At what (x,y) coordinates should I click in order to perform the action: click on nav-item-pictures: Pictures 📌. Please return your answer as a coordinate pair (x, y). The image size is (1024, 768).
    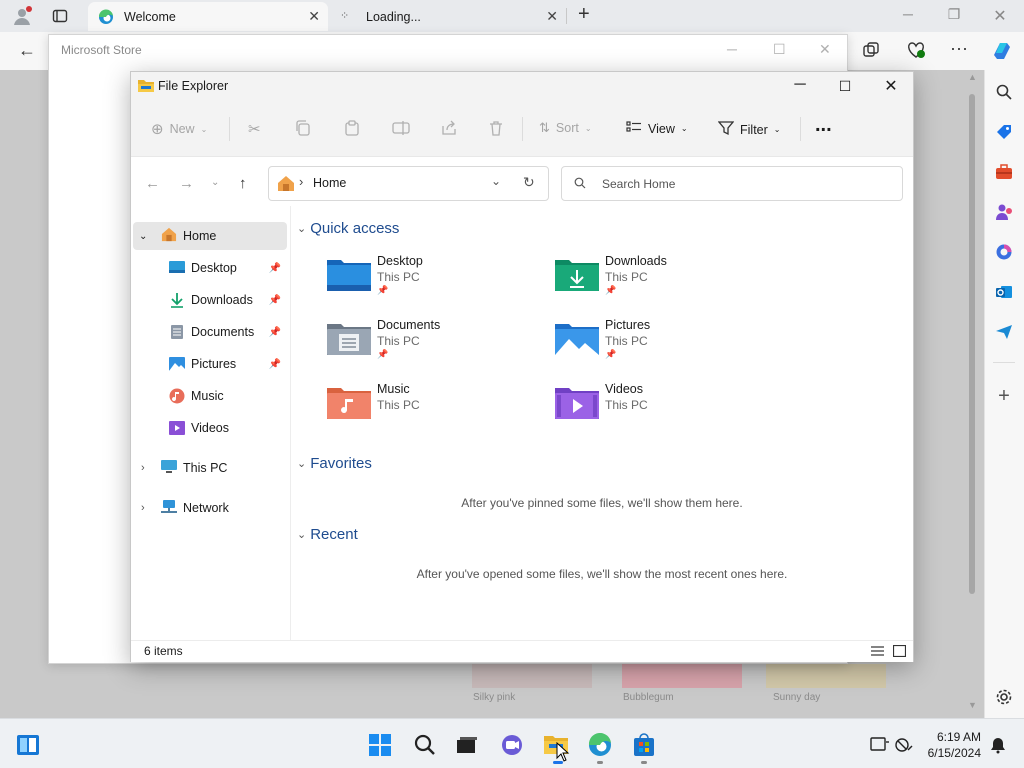
    Looking at the image, I should click on (229, 364).